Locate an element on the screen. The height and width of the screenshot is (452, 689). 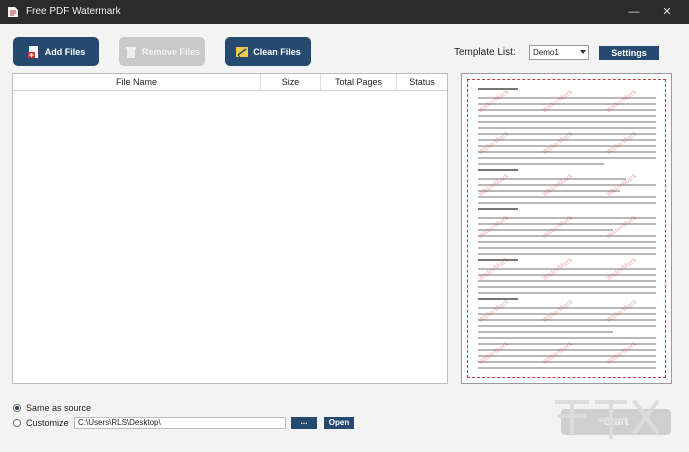
remove-files-button: Remove Files is located at coordinates (162, 51).